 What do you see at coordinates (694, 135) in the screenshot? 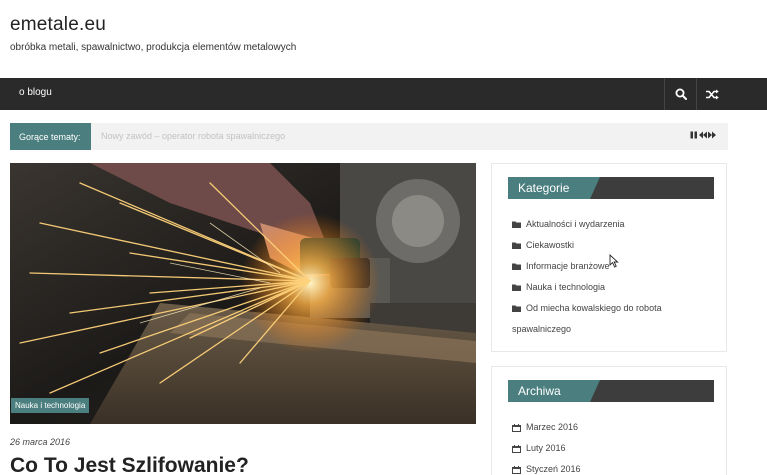
I see `pause-icon` at bounding box center [694, 135].